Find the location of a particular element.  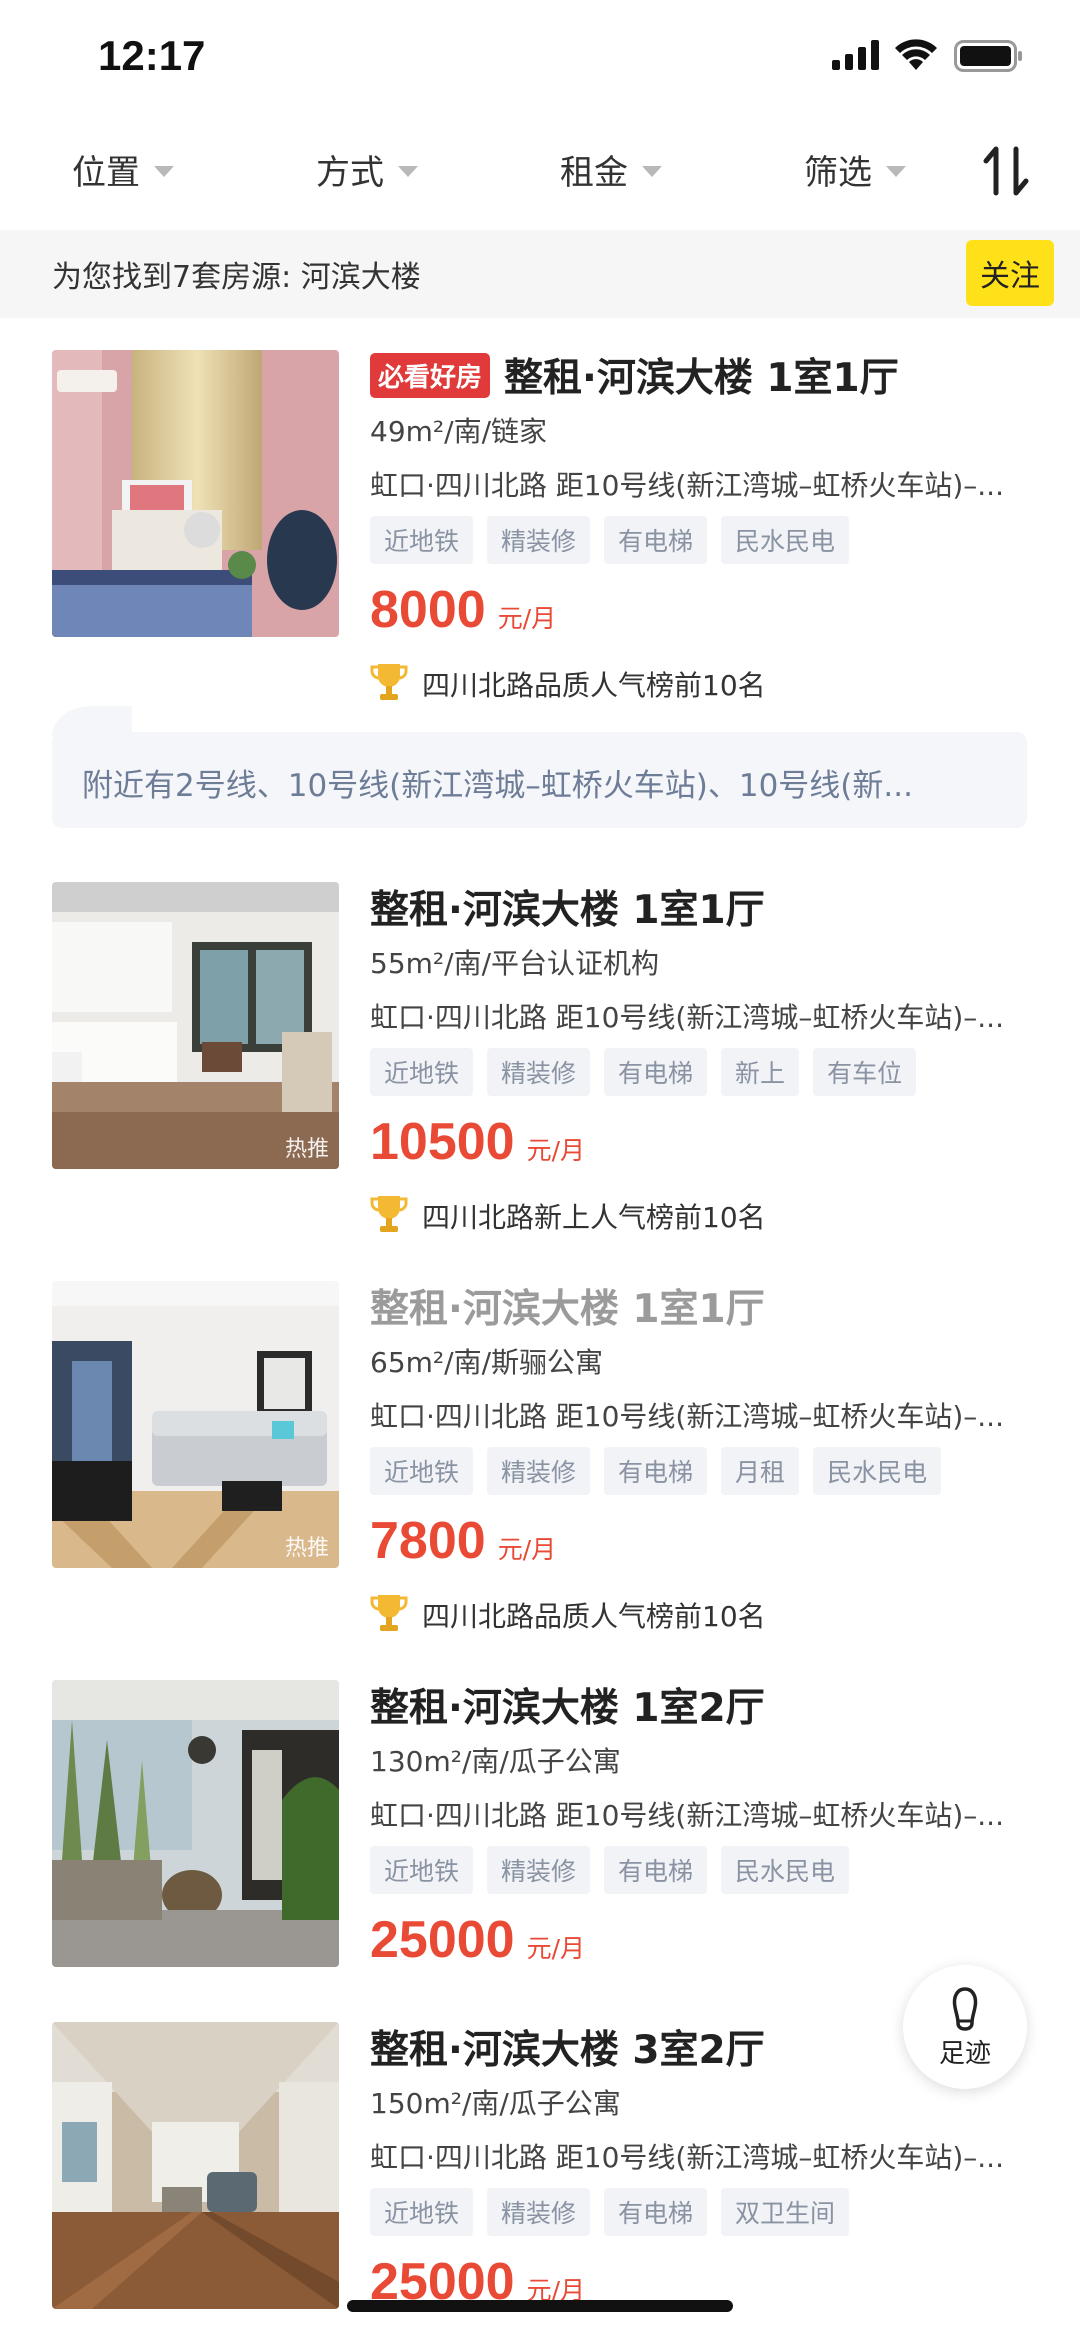

filter-rent-label: 租金 is located at coordinates (594, 173).